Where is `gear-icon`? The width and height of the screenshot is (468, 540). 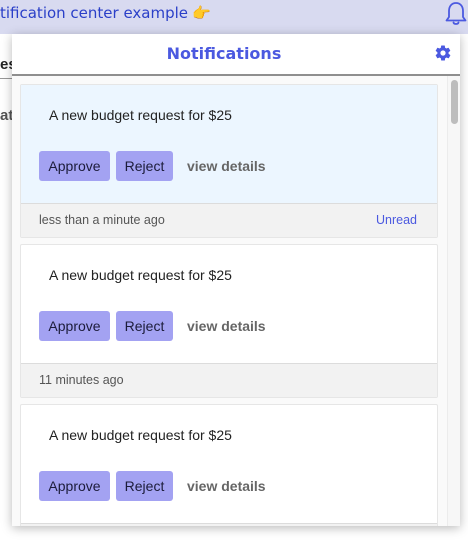
gear-icon is located at coordinates (443, 53).